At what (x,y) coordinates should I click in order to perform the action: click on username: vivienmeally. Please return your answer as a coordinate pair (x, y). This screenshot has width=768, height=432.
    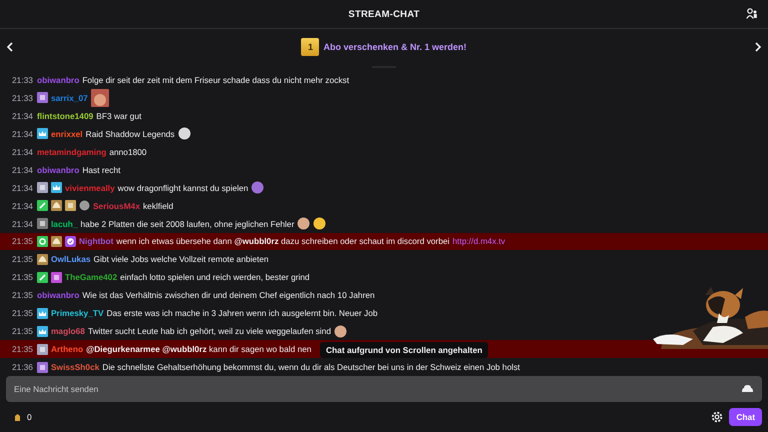
    Looking at the image, I should click on (89, 187).